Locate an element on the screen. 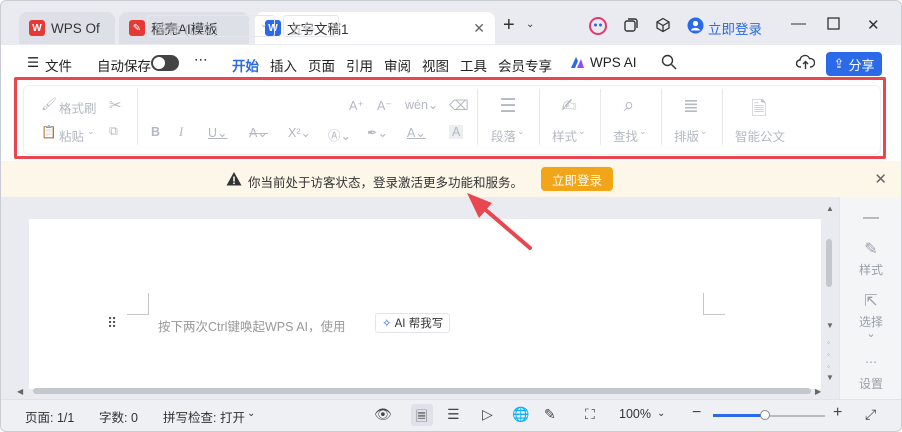 This screenshot has height=432, width=902. scroll-left-icon: ◀ is located at coordinates (20, 391).